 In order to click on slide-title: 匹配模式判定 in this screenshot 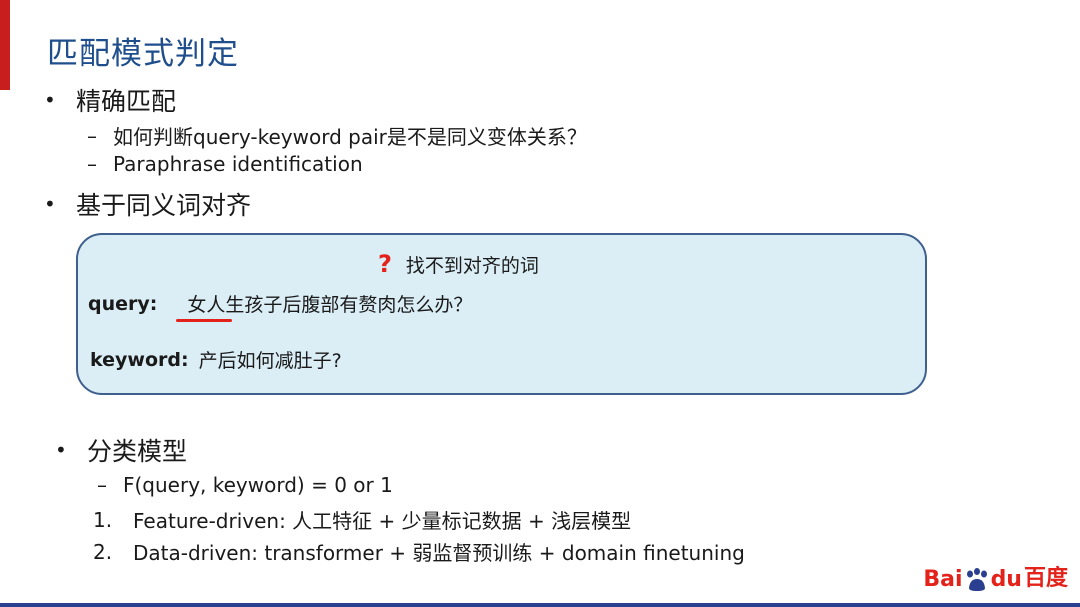, I will do `click(143, 54)`.